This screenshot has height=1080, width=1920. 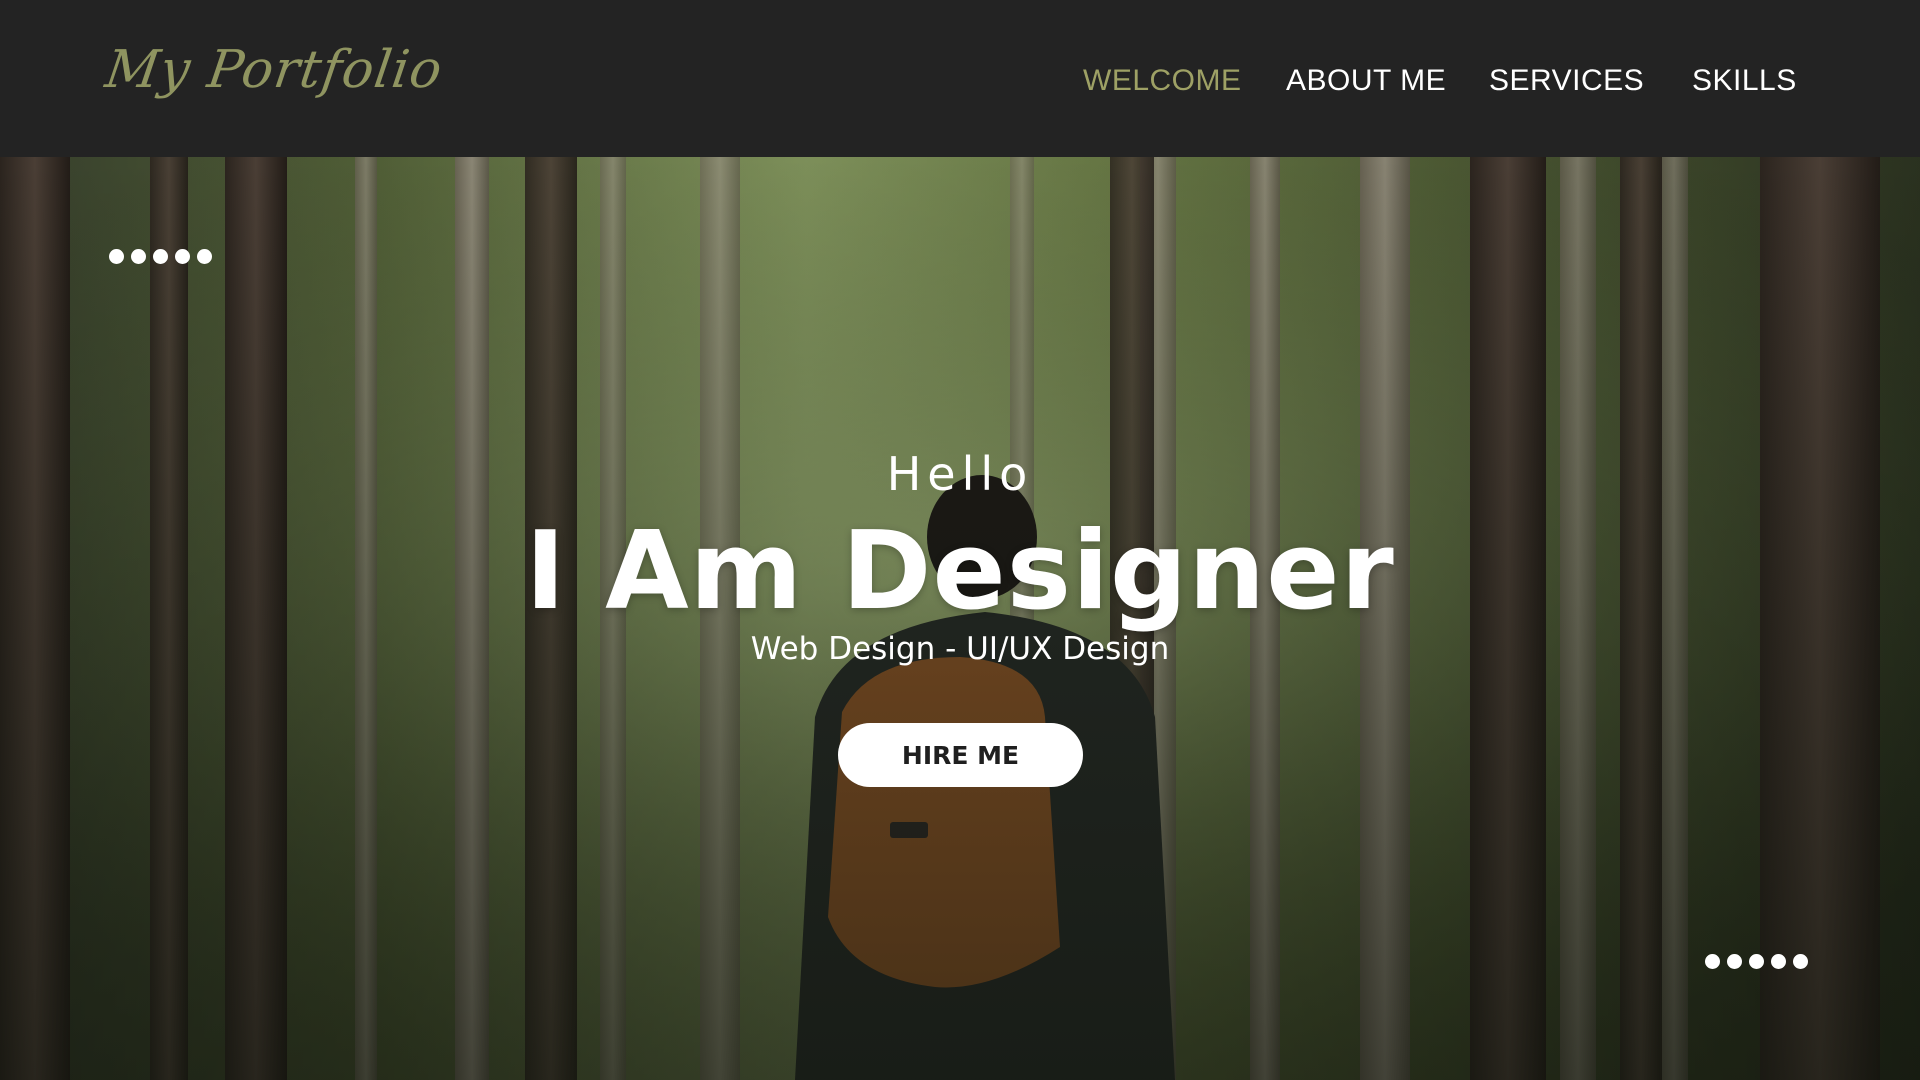 I want to click on hero-greeting: Hello, so click(x=960, y=474).